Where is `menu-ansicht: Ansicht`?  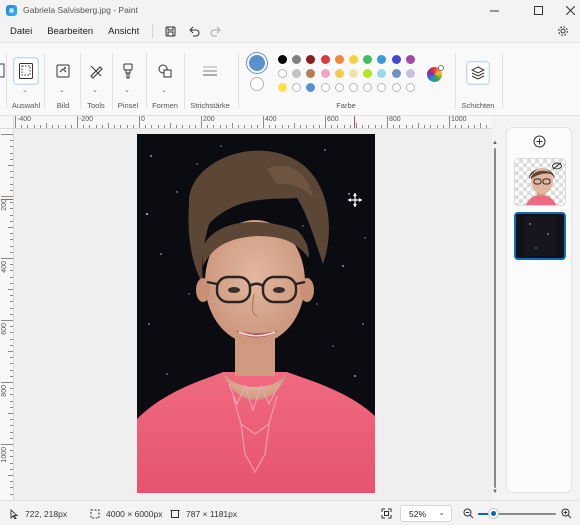 menu-ansicht: Ansicht is located at coordinates (123, 31).